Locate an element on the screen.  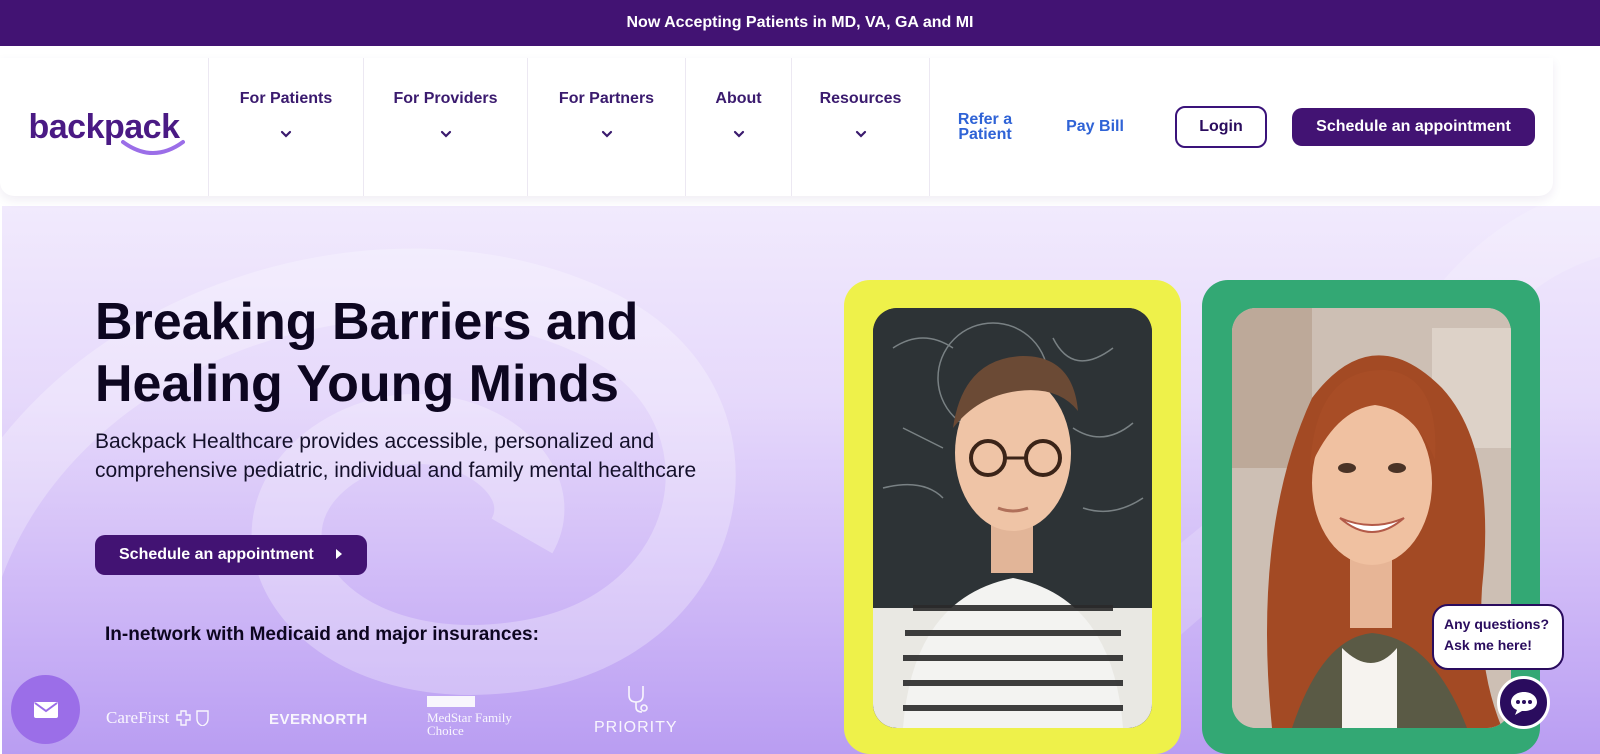
smile-underline-icon is located at coordinates (152, 147).